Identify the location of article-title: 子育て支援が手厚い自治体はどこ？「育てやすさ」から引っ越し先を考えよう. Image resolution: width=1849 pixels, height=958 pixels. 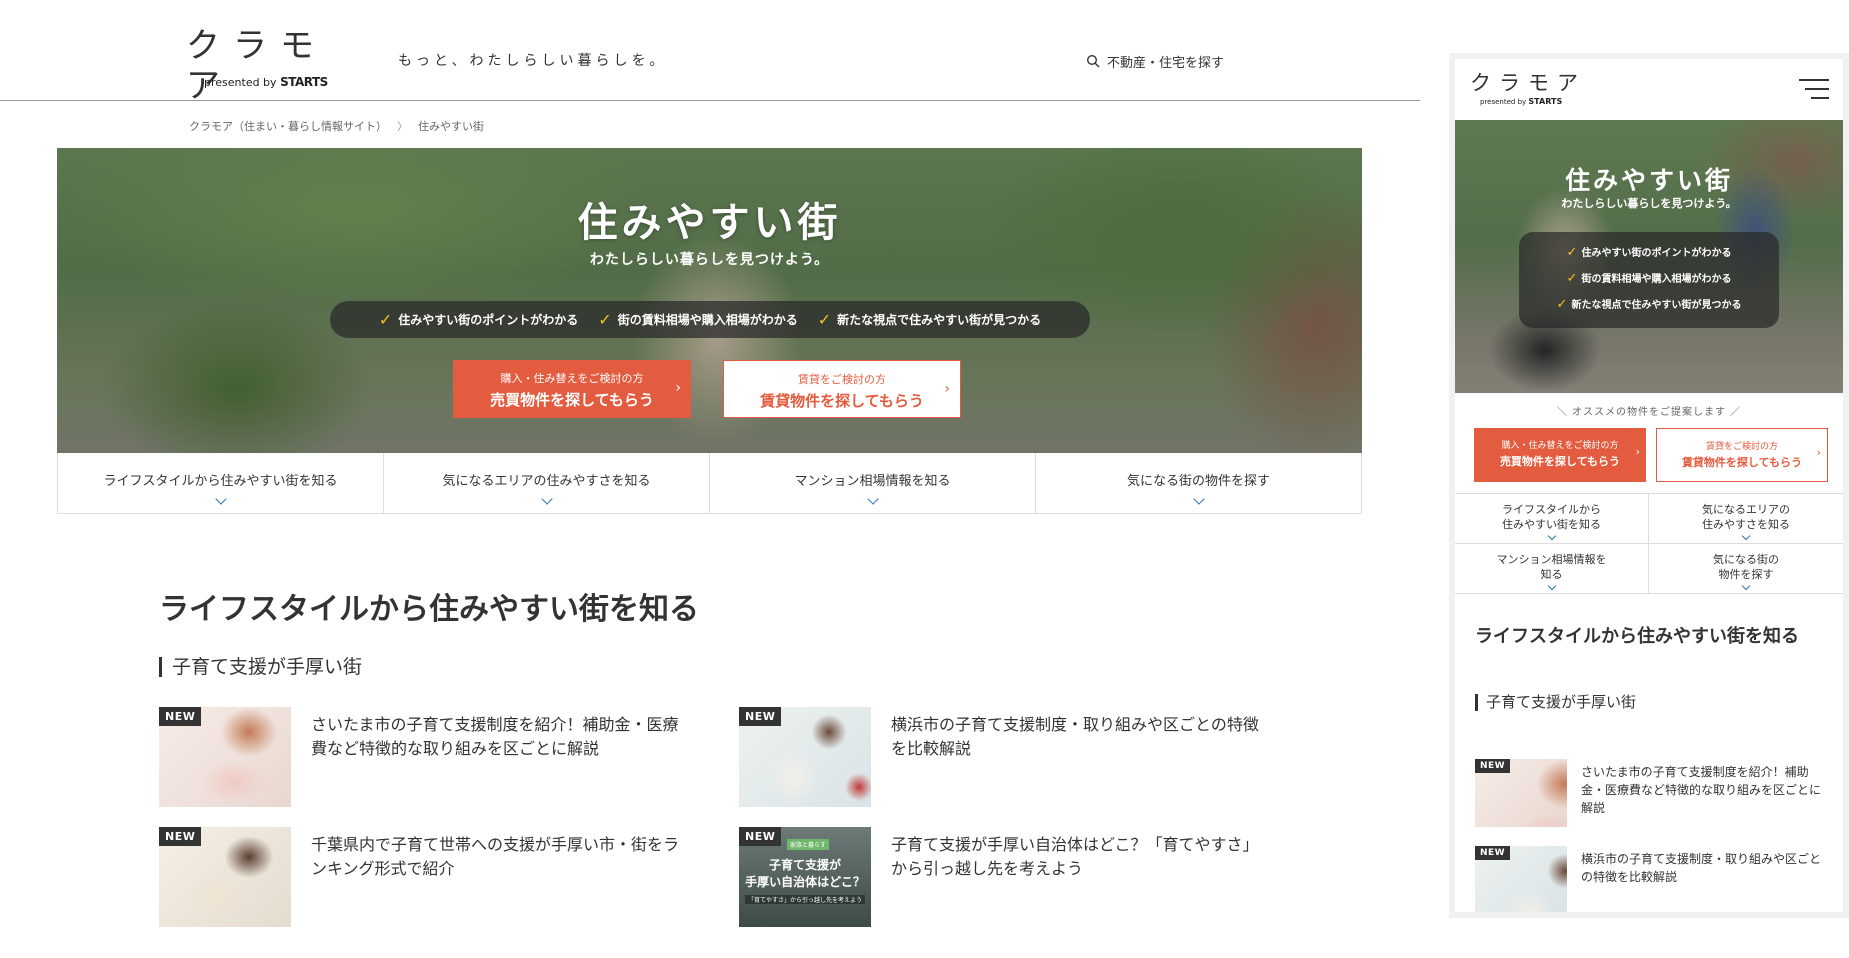
(1075, 856).